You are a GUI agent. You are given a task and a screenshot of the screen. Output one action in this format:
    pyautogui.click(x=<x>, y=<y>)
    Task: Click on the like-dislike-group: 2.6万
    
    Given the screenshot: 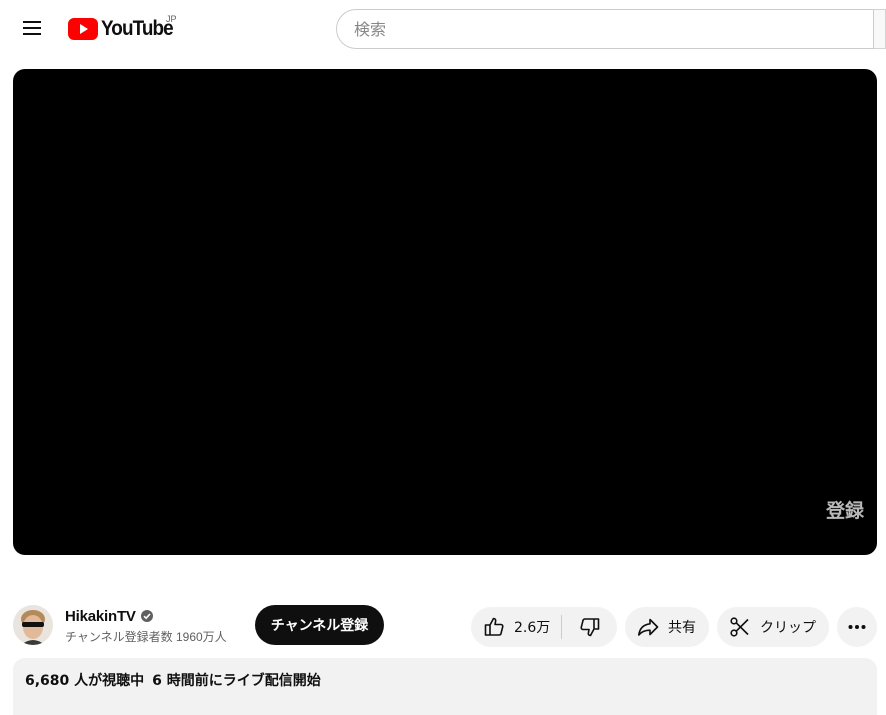 What is the action you would take?
    pyautogui.click(x=544, y=627)
    